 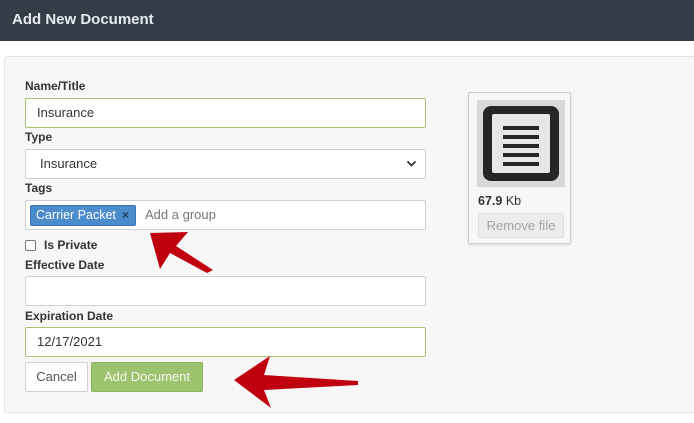 I want to click on annotation-arrow-tags, so click(x=181, y=252).